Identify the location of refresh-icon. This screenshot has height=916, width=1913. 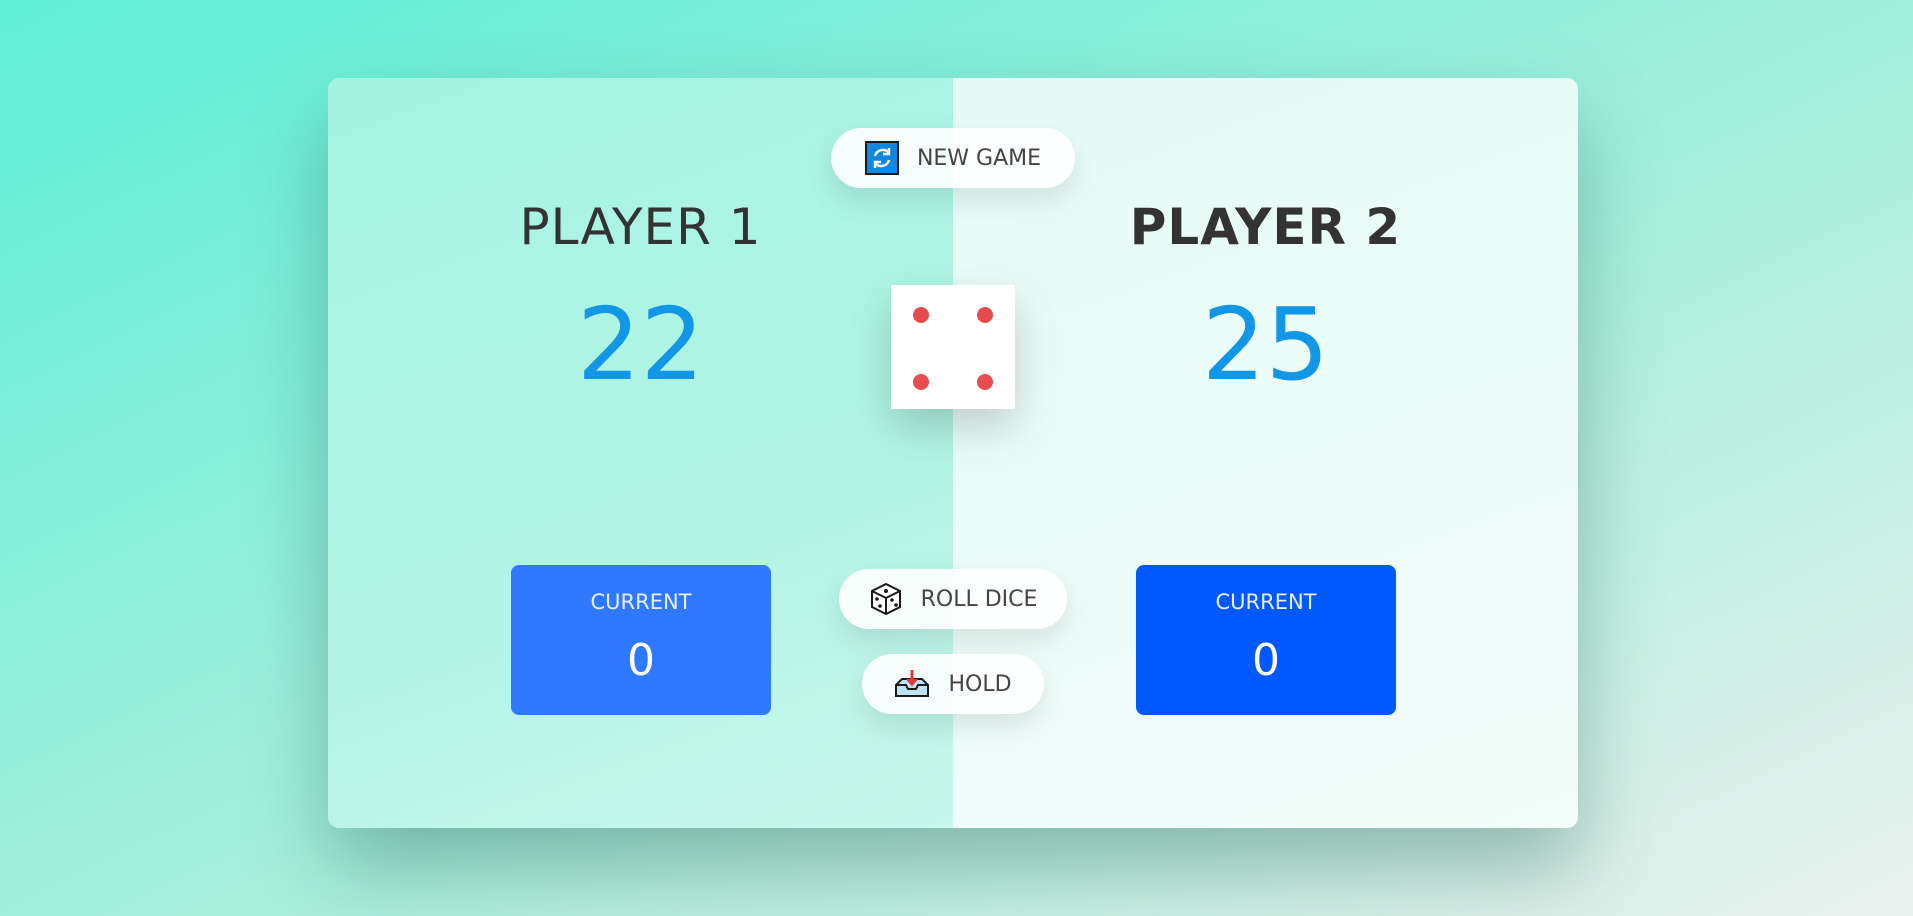
(881, 158).